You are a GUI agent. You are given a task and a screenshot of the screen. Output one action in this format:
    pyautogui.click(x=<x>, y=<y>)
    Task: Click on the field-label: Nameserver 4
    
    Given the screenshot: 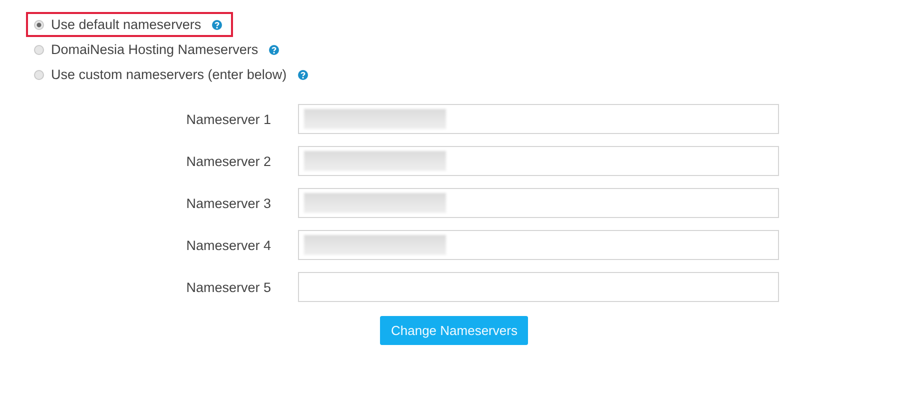 What is the action you would take?
    pyautogui.click(x=228, y=245)
    